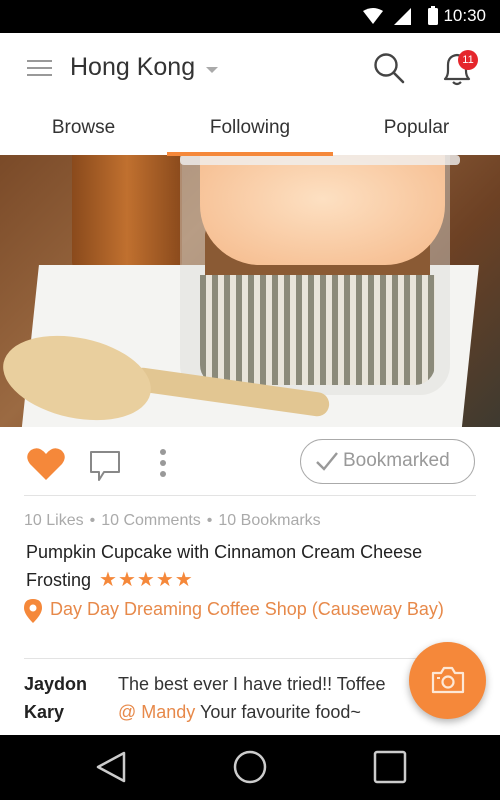 The image size is (500, 800). What do you see at coordinates (112, 767) in the screenshot?
I see `back-icon` at bounding box center [112, 767].